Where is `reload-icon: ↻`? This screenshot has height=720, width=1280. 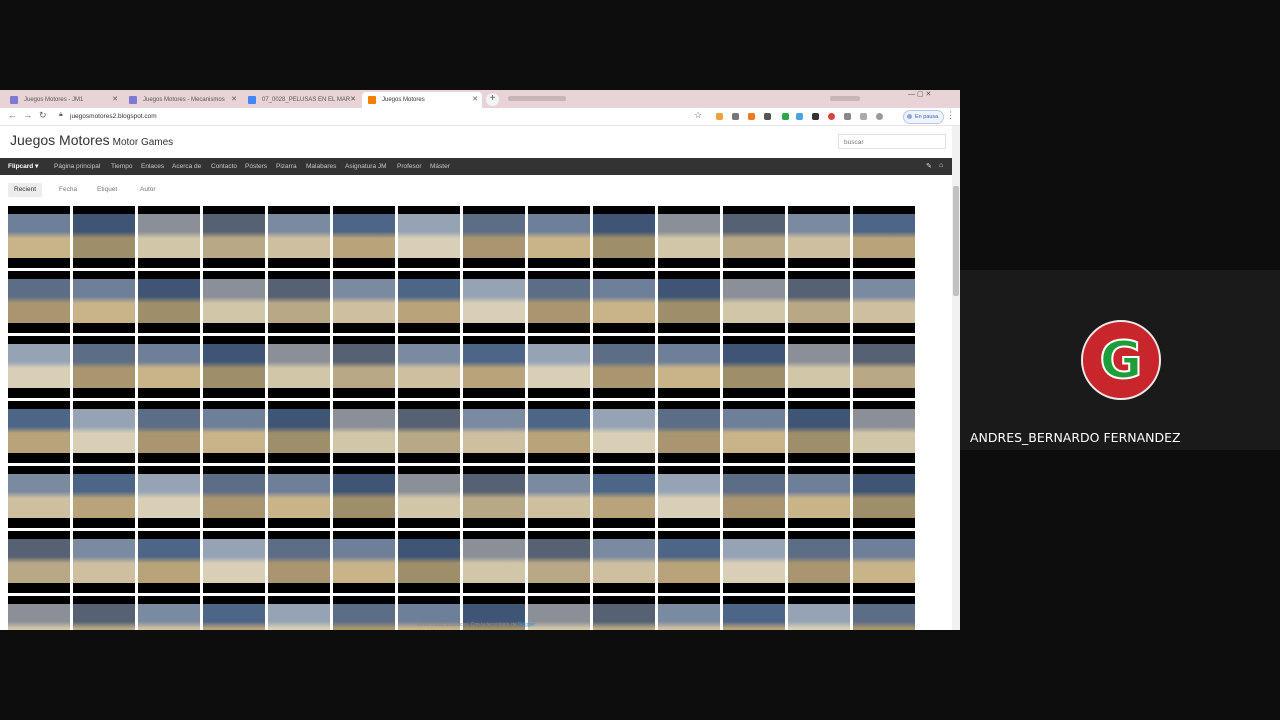
reload-icon: ↻ is located at coordinates (43, 115).